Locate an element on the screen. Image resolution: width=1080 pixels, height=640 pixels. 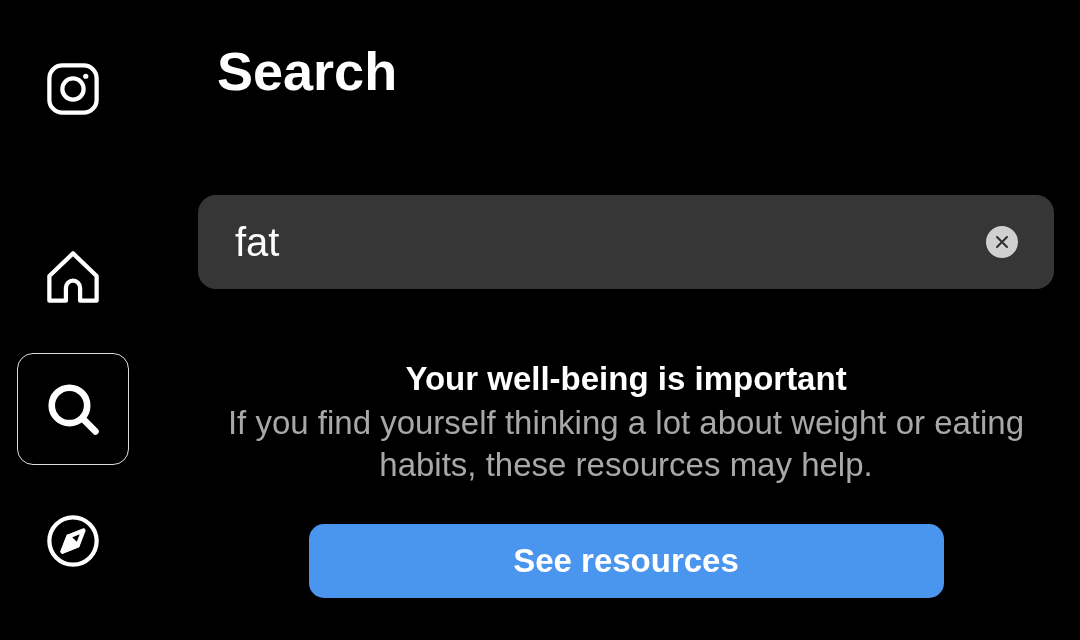
clear-icon is located at coordinates (1002, 242).